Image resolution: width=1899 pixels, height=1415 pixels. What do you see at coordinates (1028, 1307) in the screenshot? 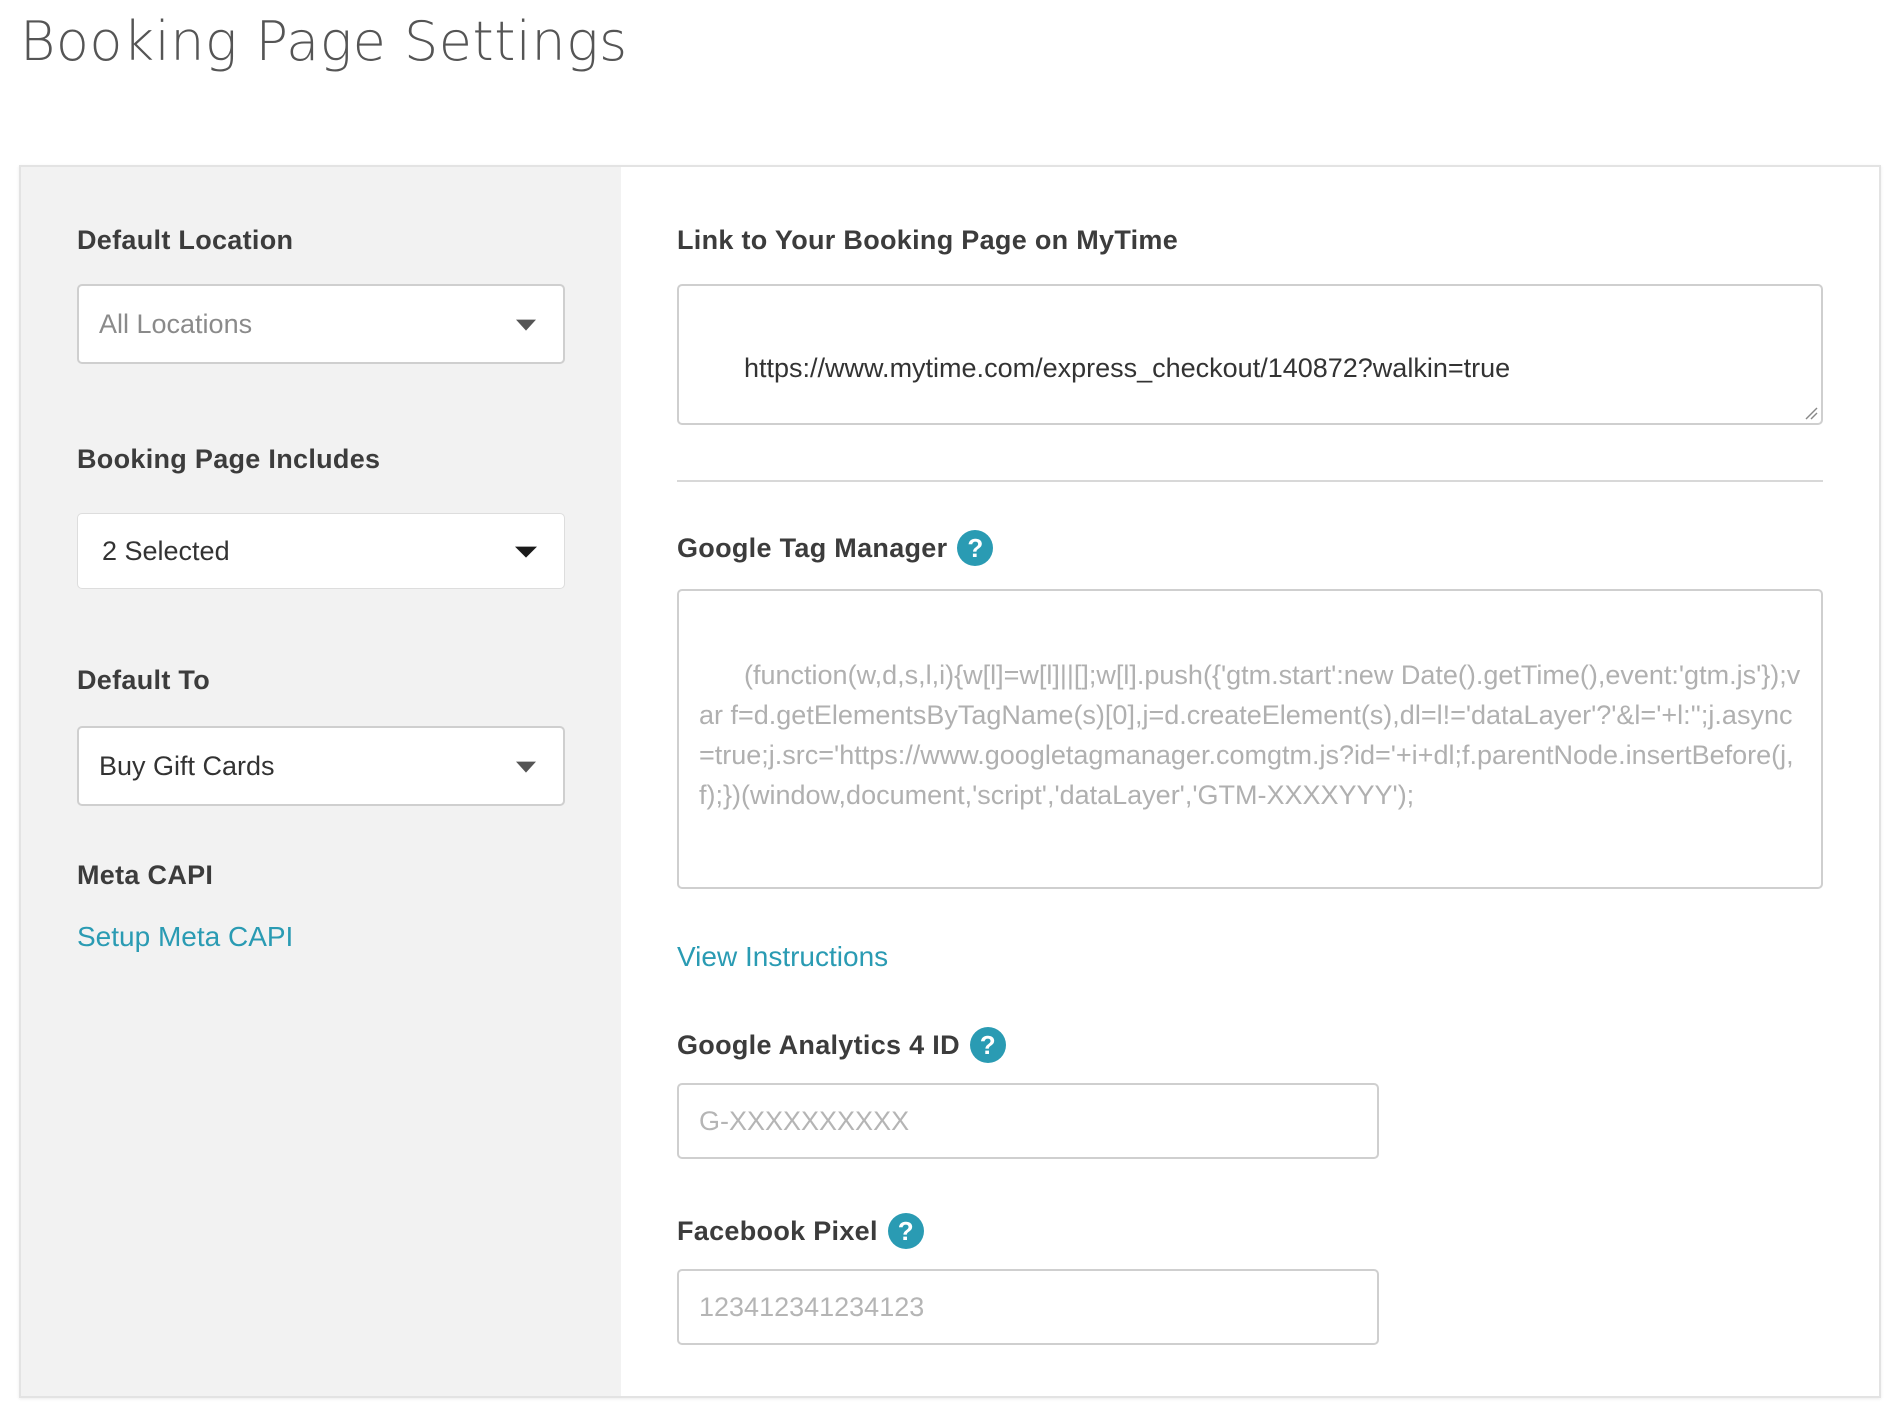
I see `facebook-pixel-input: 123412341234123` at bounding box center [1028, 1307].